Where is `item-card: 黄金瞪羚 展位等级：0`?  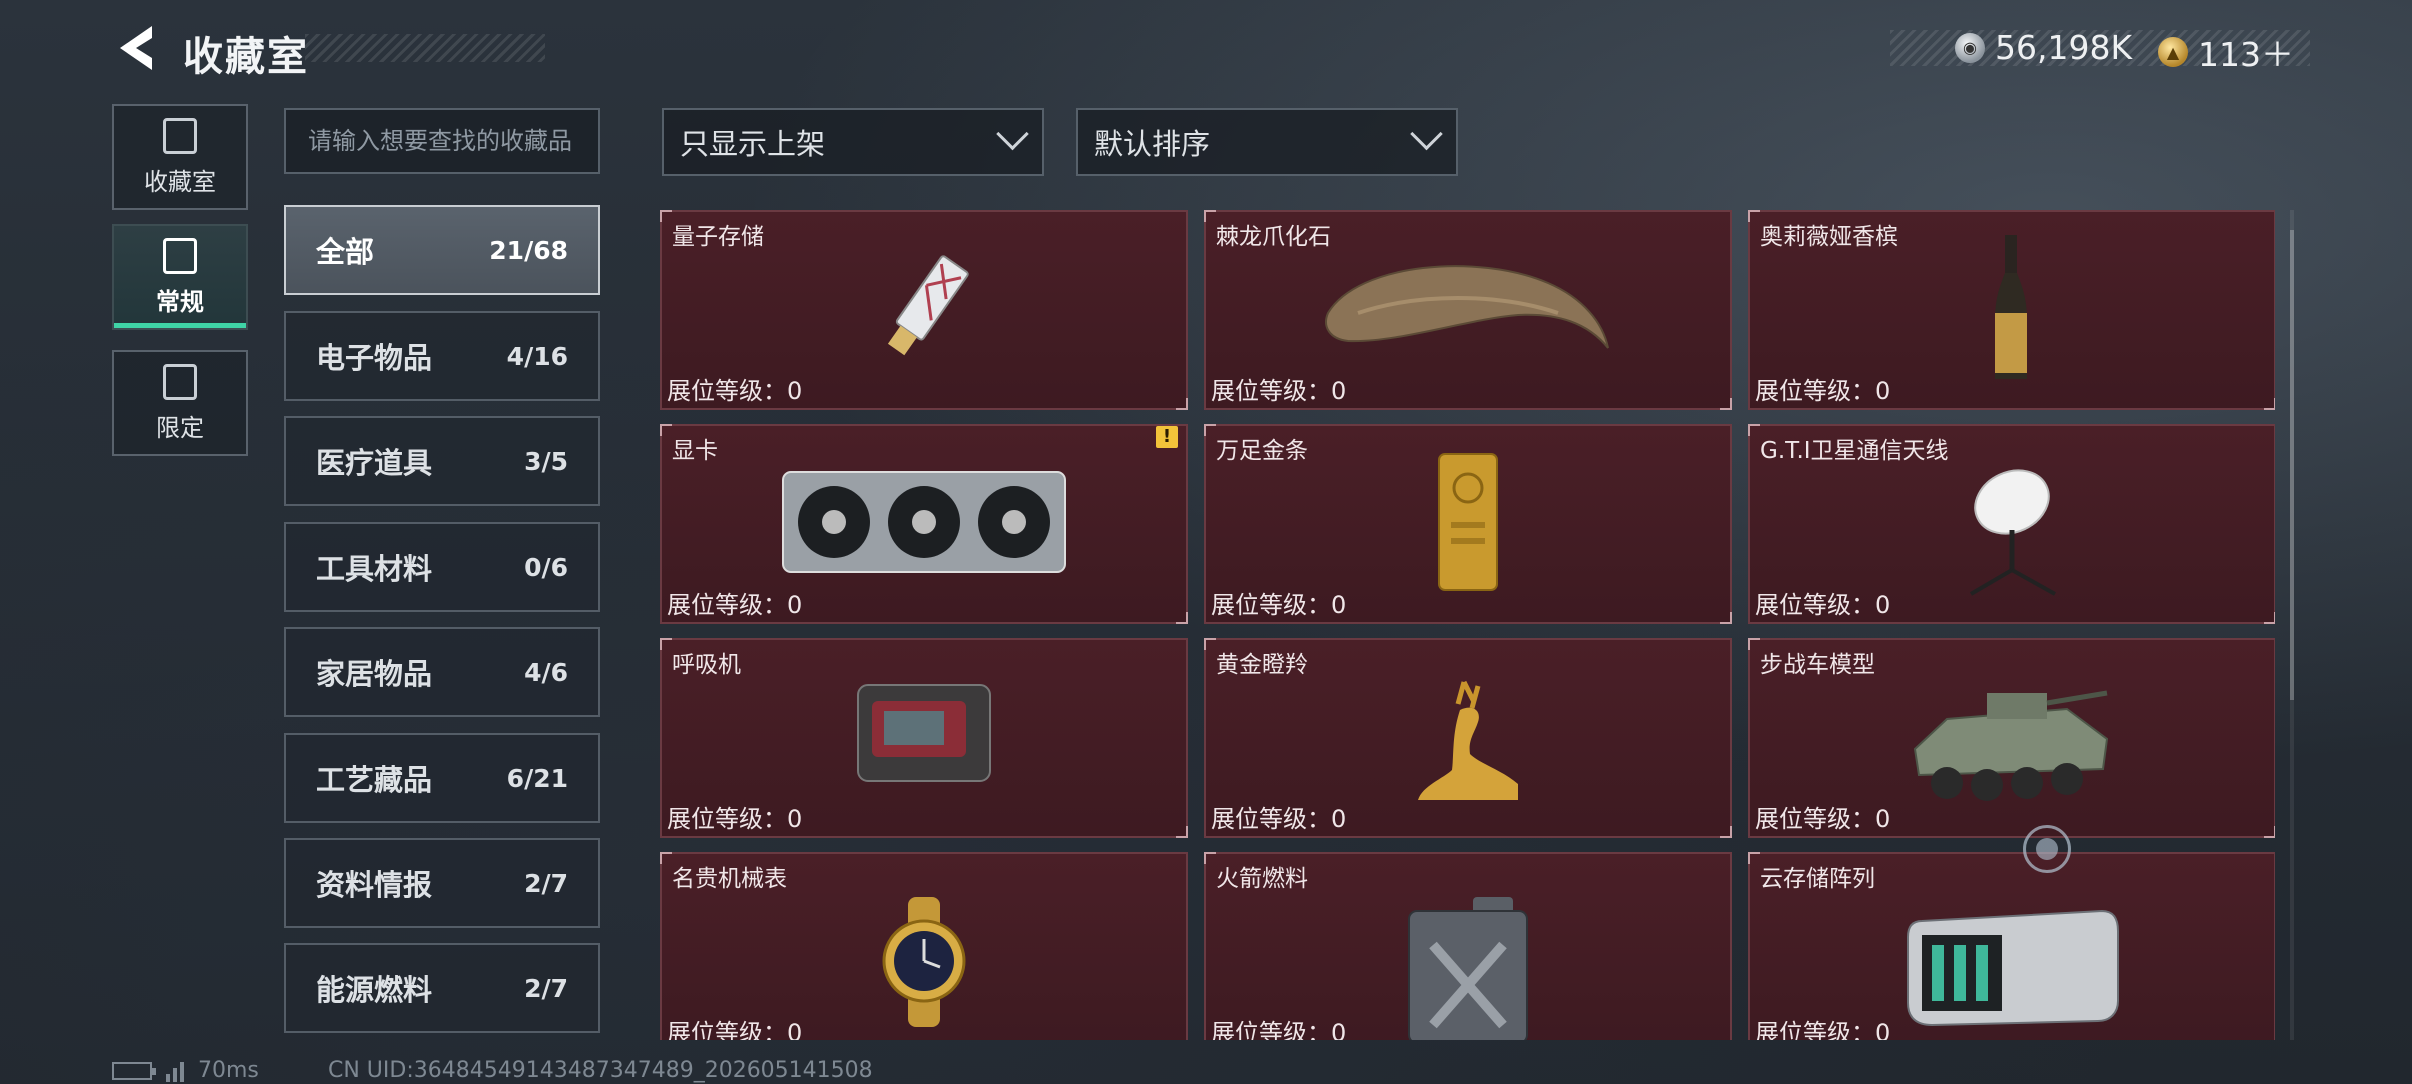 item-card: 黄金瞪羚 展位等级：0 is located at coordinates (1468, 738).